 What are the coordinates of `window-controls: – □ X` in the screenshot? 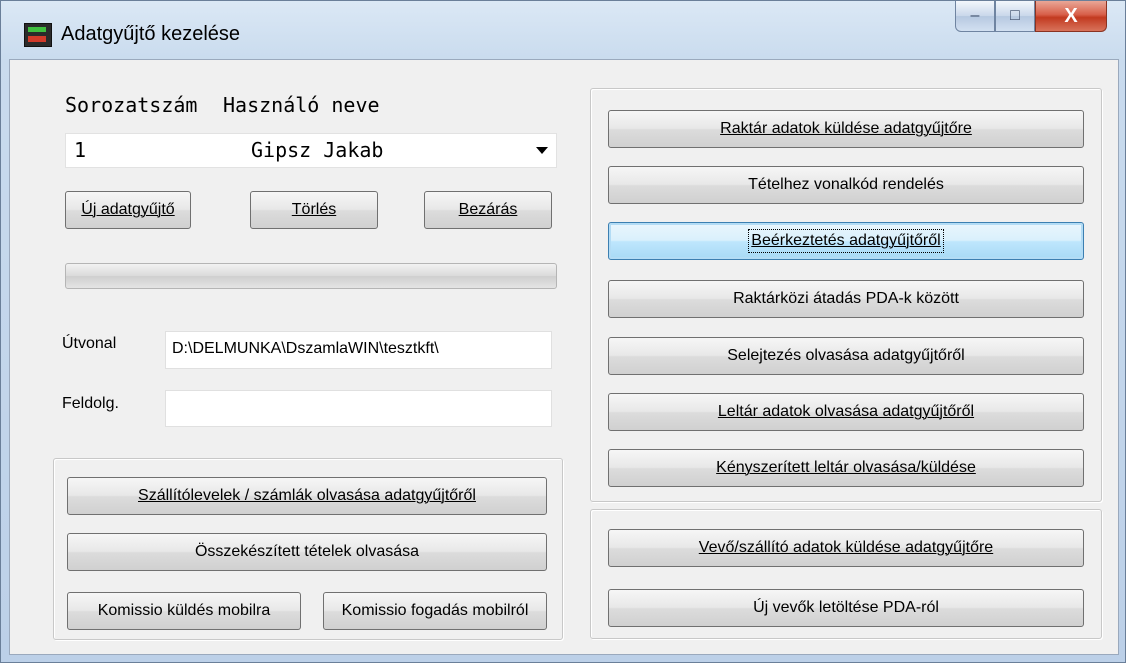 It's located at (1031, 20).